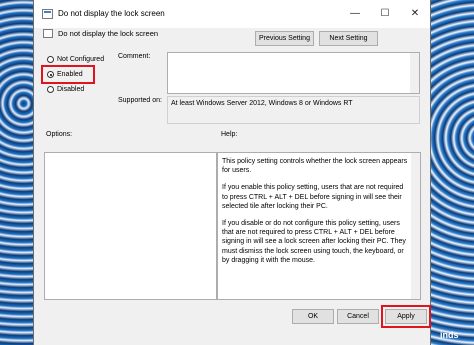 This screenshot has height=345, width=474. I want to click on cancel-button: Cancel, so click(358, 316).